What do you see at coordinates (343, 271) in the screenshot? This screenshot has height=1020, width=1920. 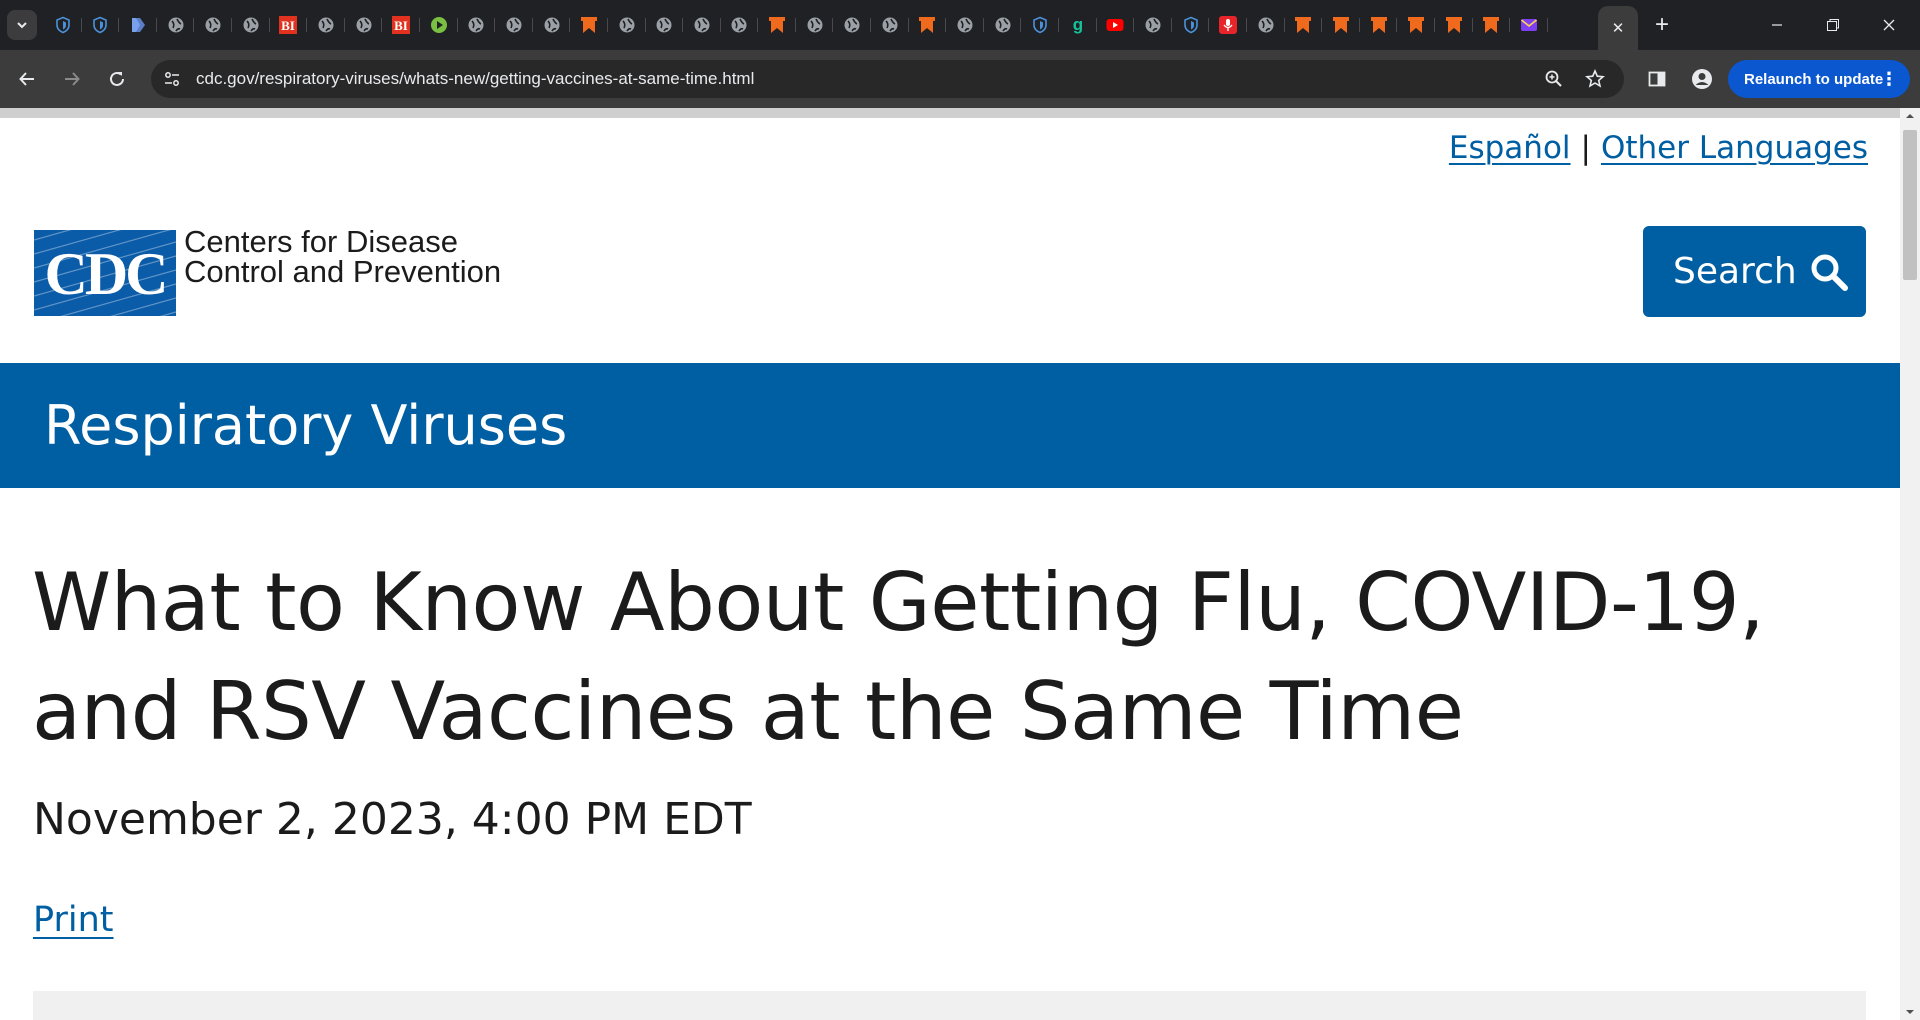 I see `organization-name-line-2: Control and Prevention` at bounding box center [343, 271].